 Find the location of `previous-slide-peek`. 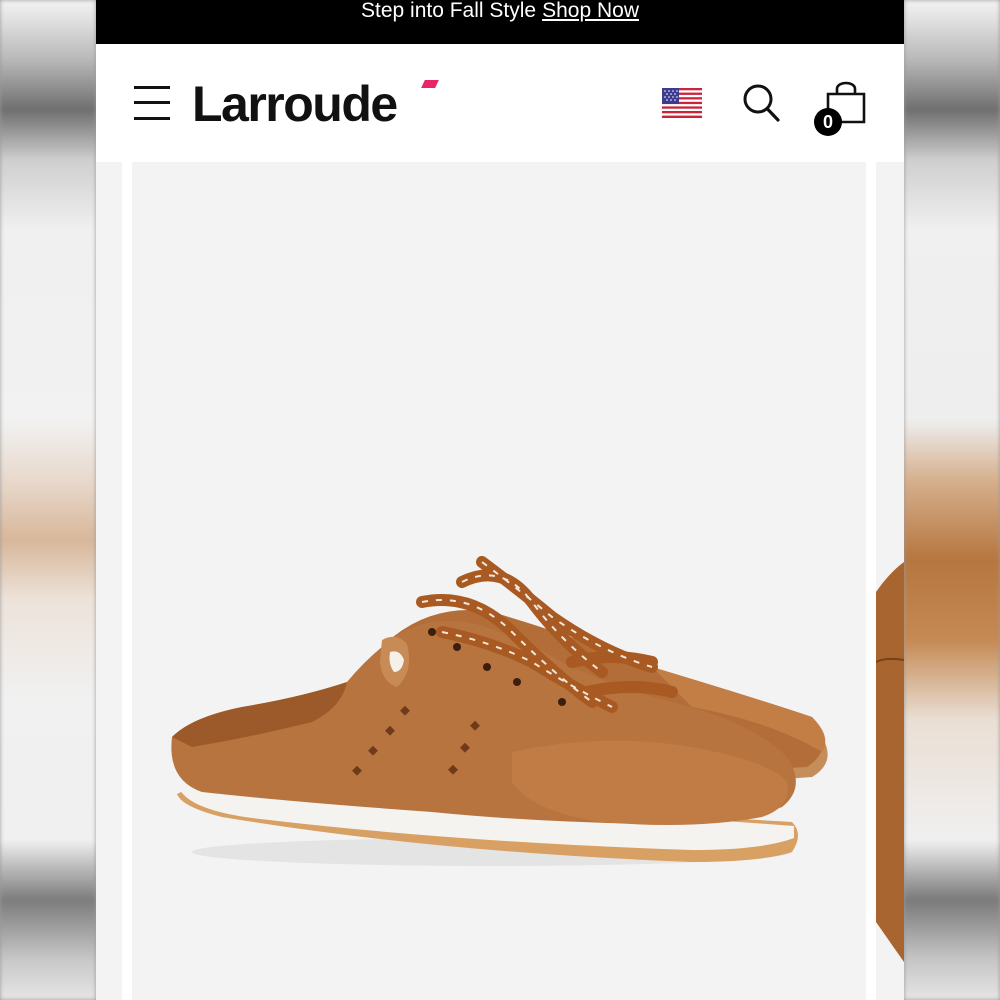

previous-slide-peek is located at coordinates (109, 581).